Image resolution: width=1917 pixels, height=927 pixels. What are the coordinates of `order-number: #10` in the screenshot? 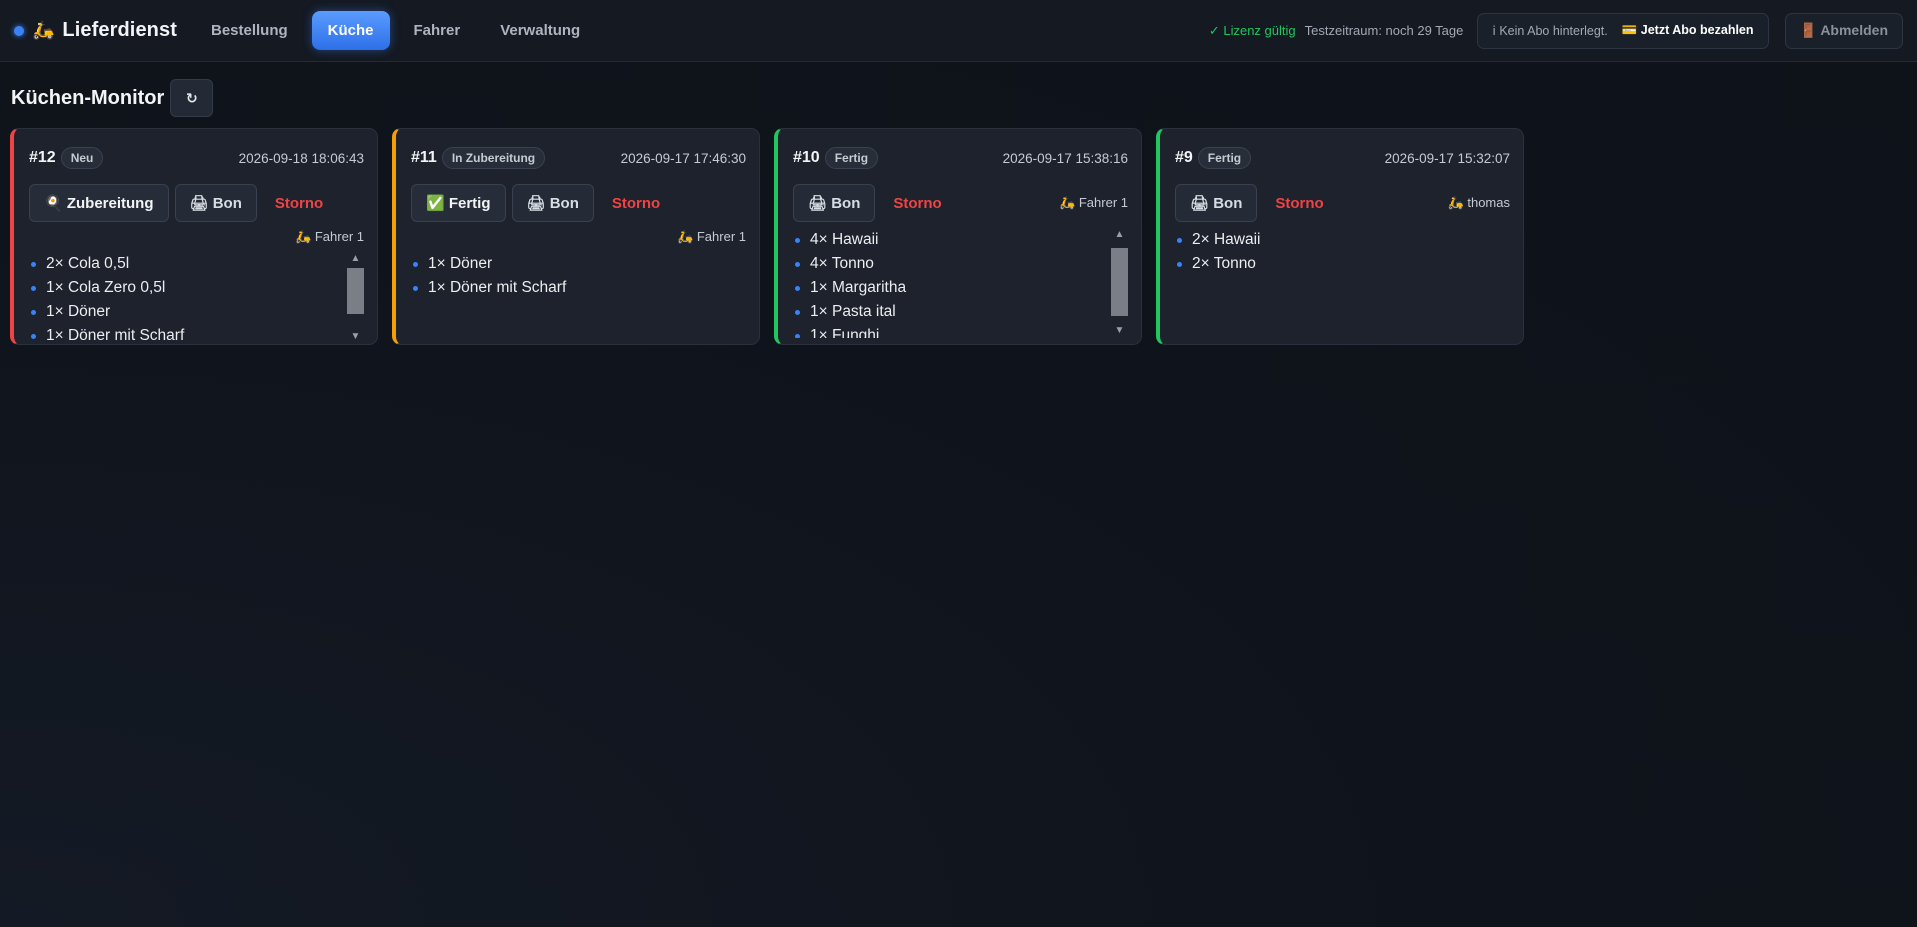 It's located at (806, 157).